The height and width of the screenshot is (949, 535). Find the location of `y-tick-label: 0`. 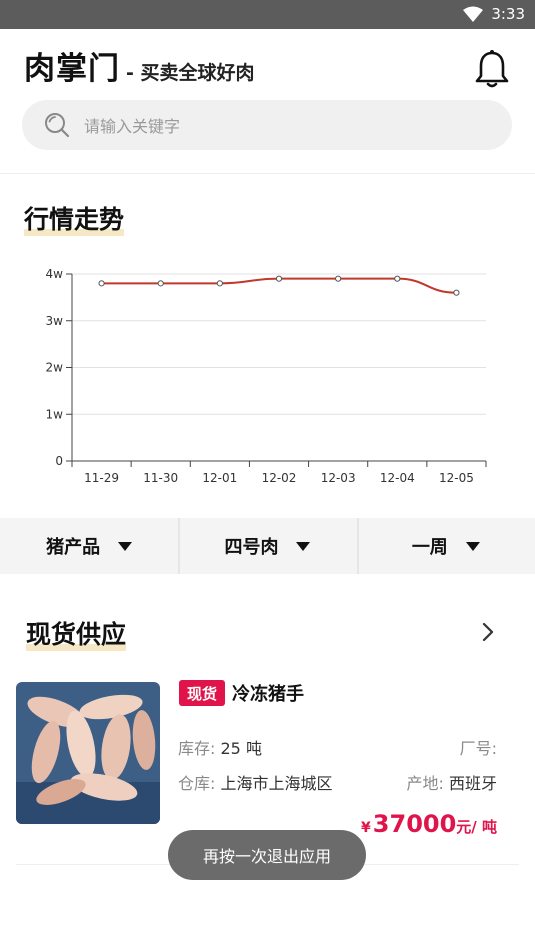

y-tick-label: 0 is located at coordinates (59, 461).